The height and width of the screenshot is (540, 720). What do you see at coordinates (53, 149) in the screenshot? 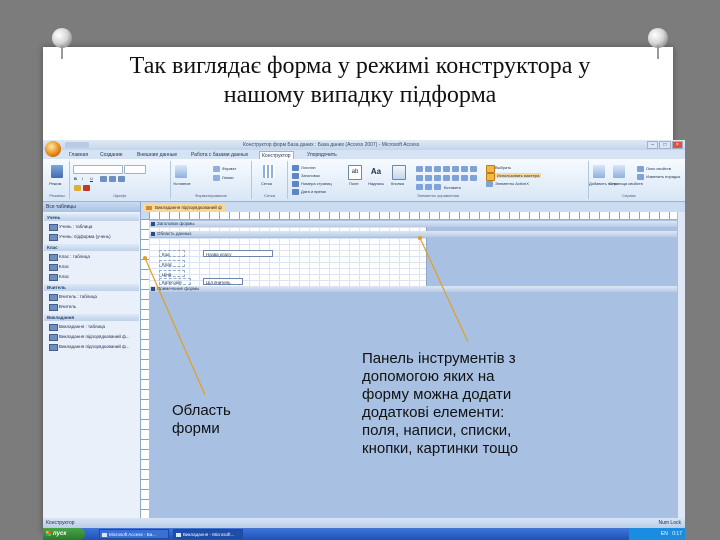
I see `office-button-icon` at bounding box center [53, 149].